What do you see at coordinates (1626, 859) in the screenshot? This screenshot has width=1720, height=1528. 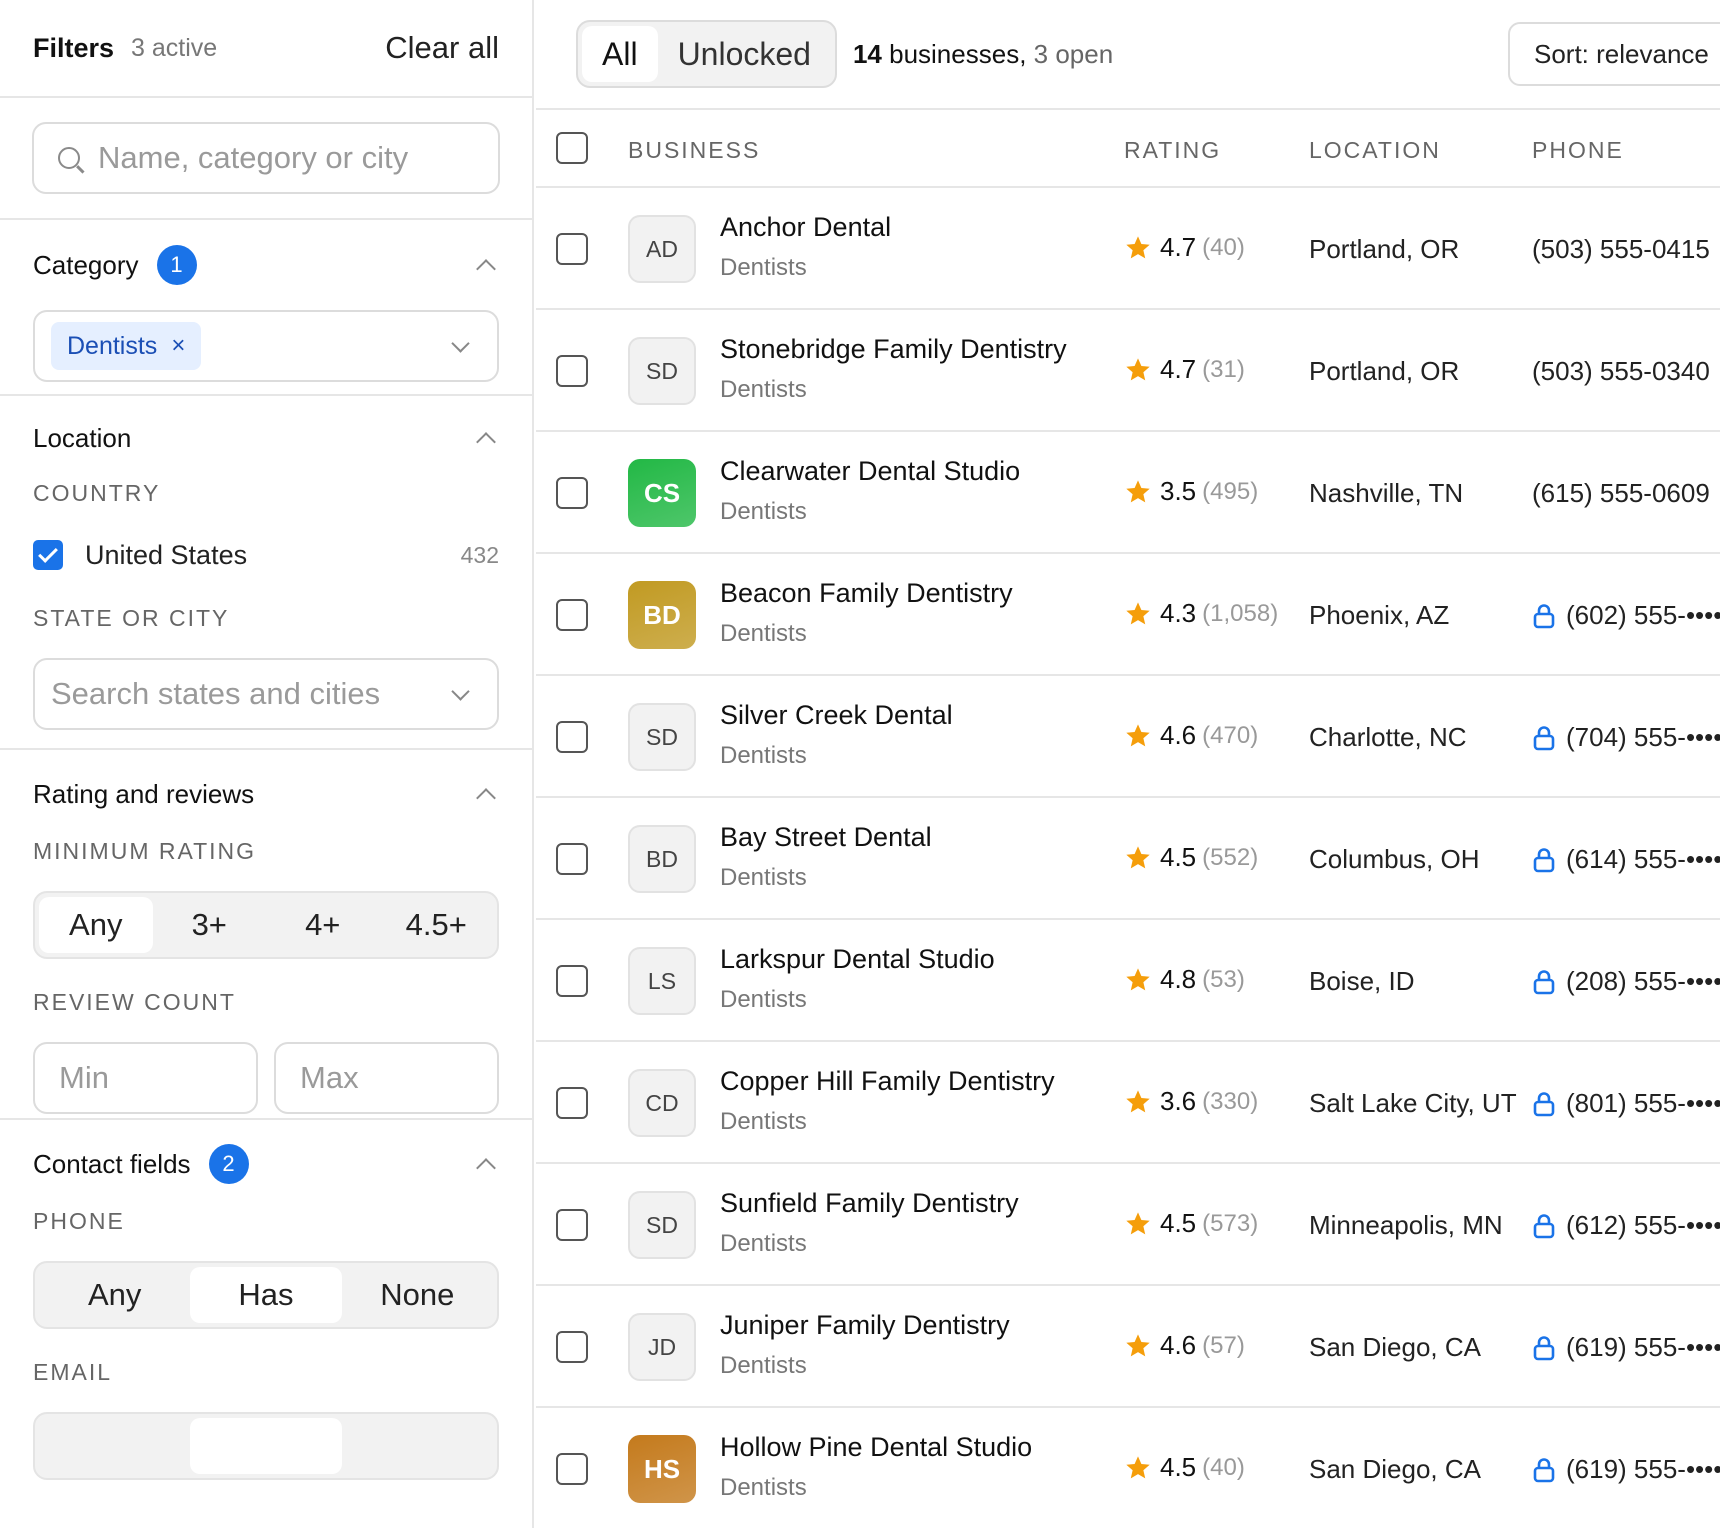 I see `phone-cell: (614) 555-••••` at bounding box center [1626, 859].